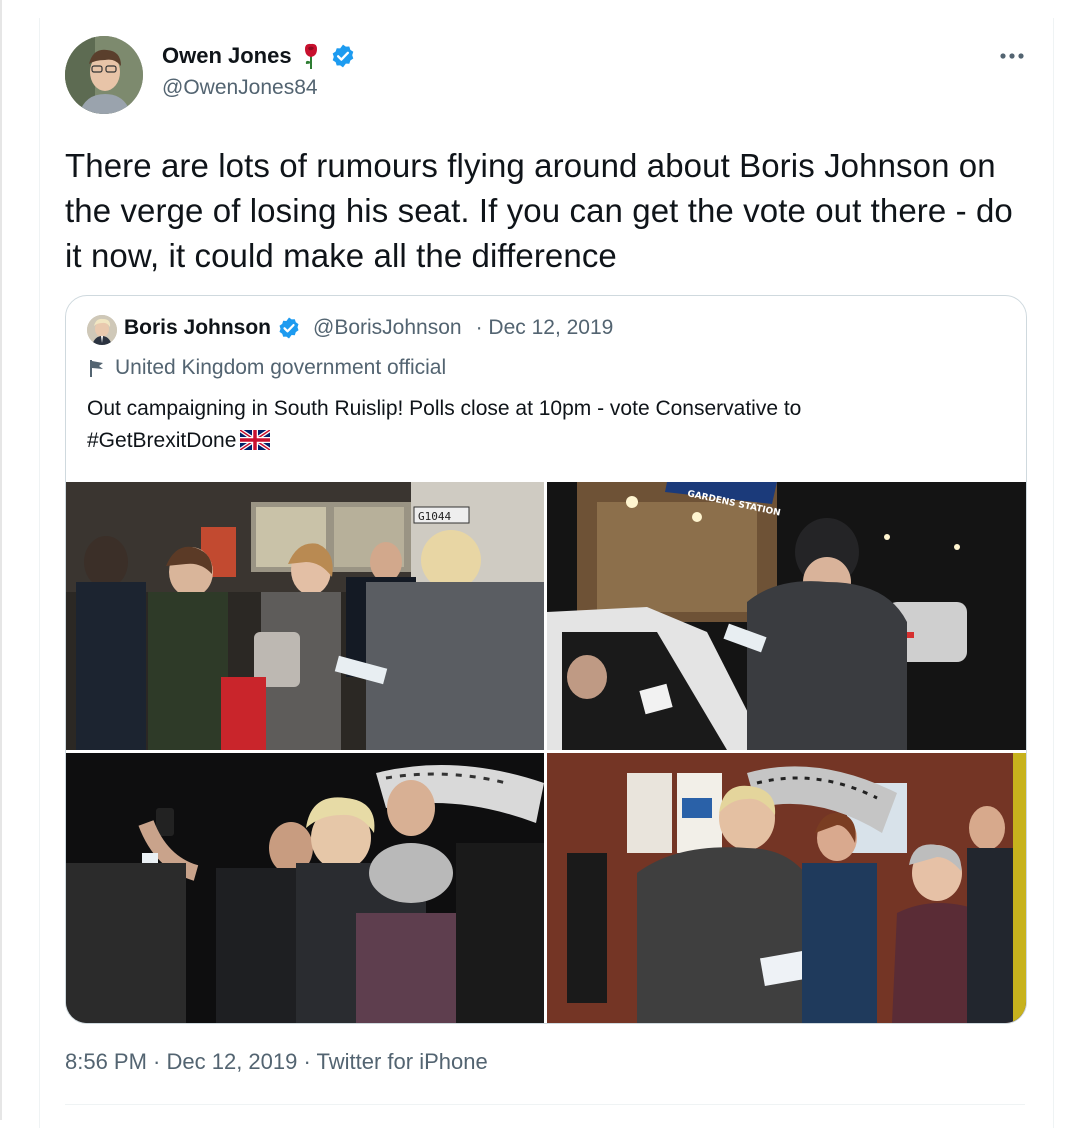 The image size is (1080, 1128). What do you see at coordinates (305, 888) in the screenshot?
I see `photo-selfie` at bounding box center [305, 888].